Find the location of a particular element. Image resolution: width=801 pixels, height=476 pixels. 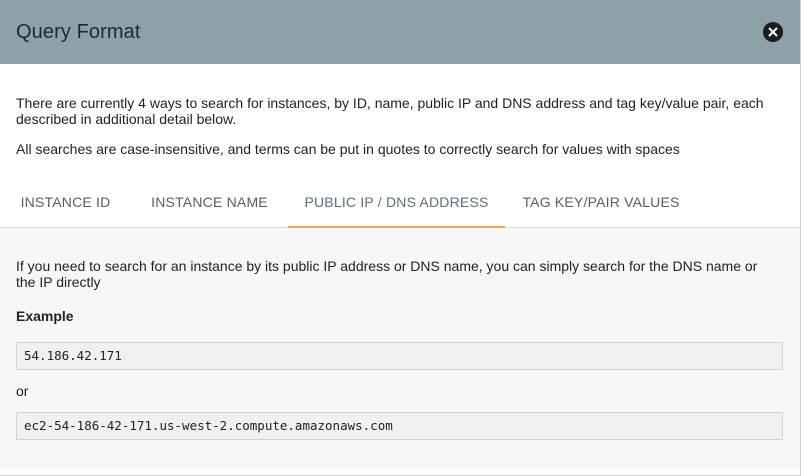

example-ip-code: 54.186.42.171 is located at coordinates (399, 356).